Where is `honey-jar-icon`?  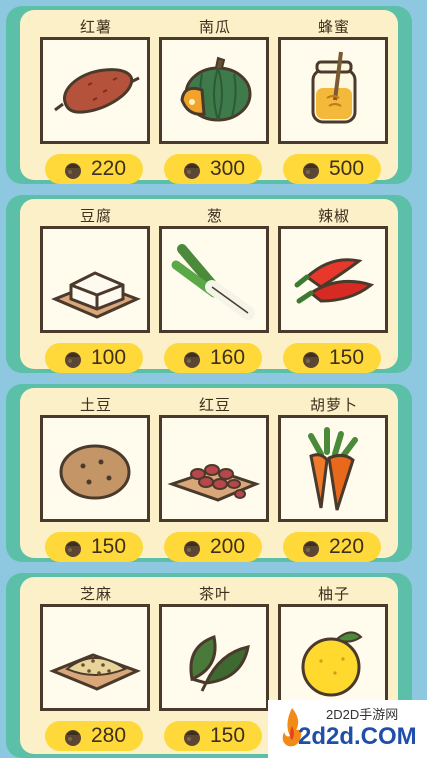 honey-jar-icon is located at coordinates (334, 87).